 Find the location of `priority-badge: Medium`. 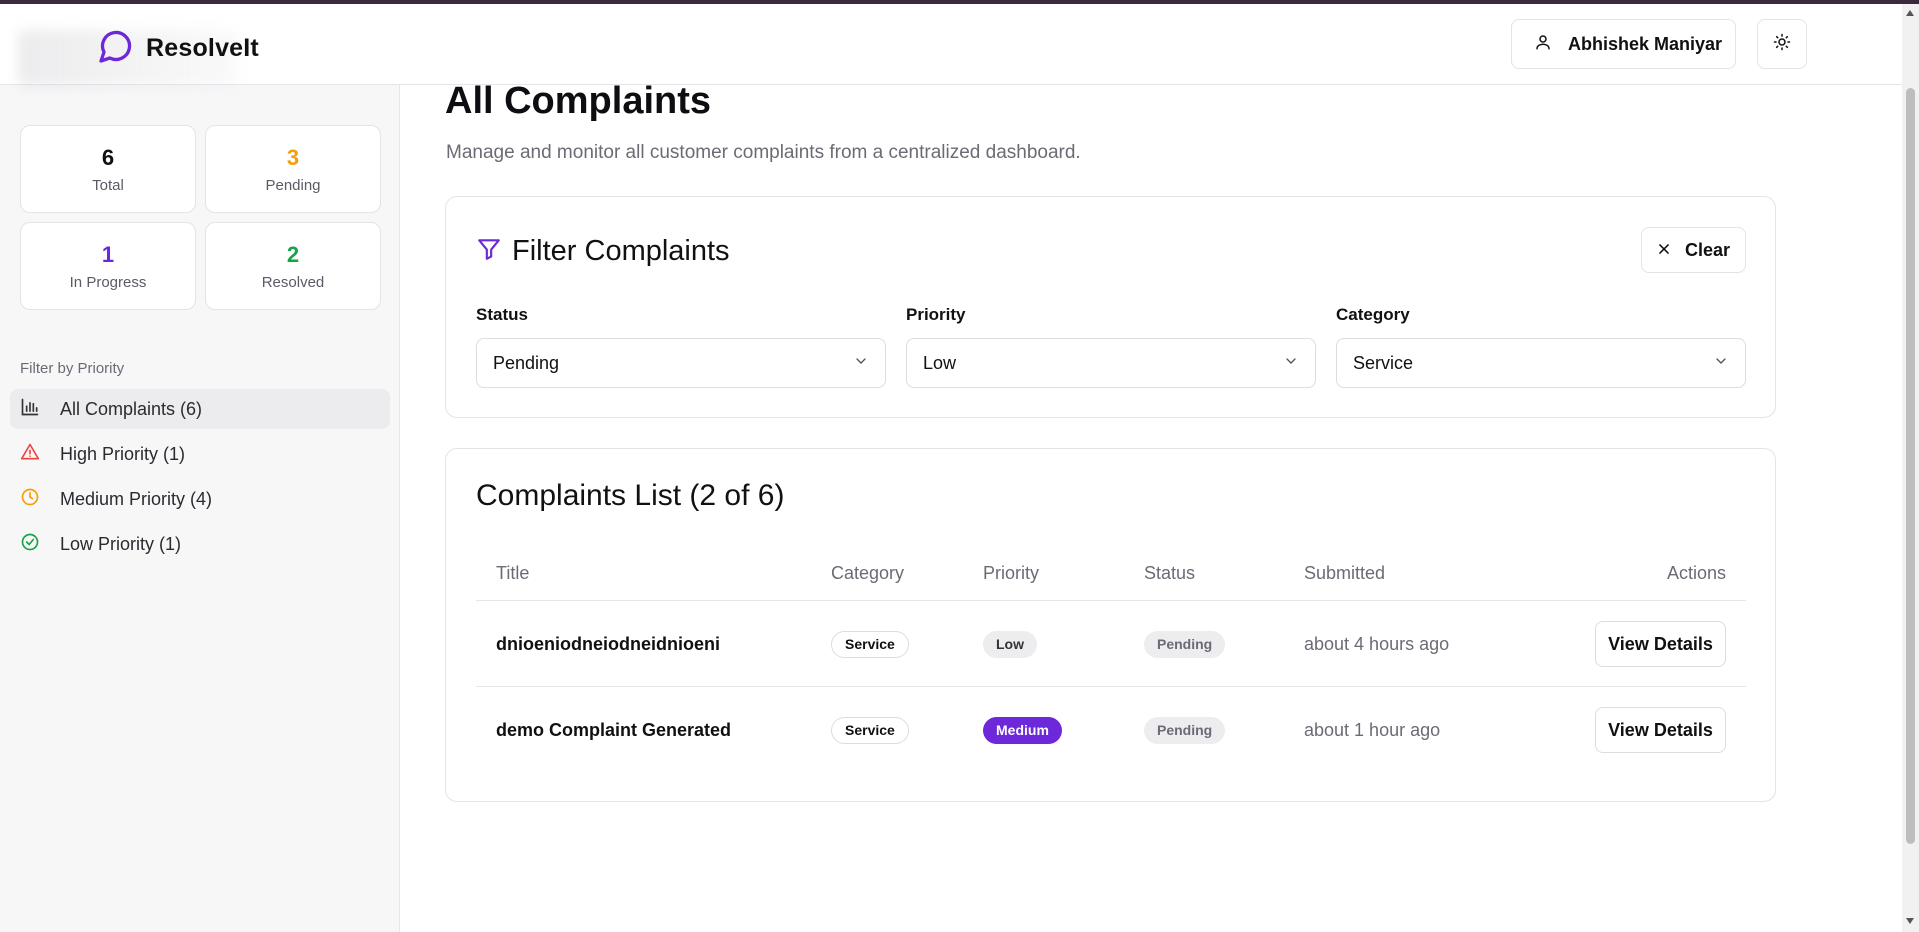

priority-badge: Medium is located at coordinates (1022, 730).